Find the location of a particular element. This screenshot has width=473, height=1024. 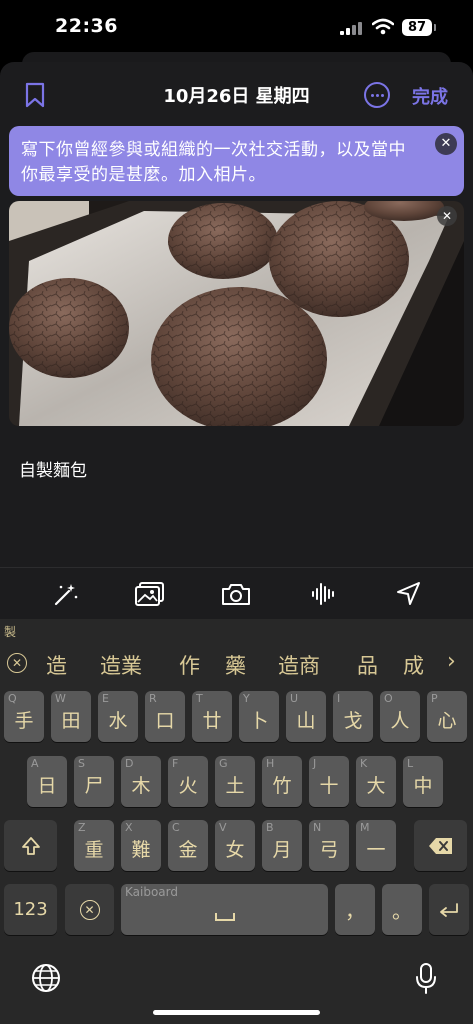

chevron-right-icon: › is located at coordinates (451, 661).